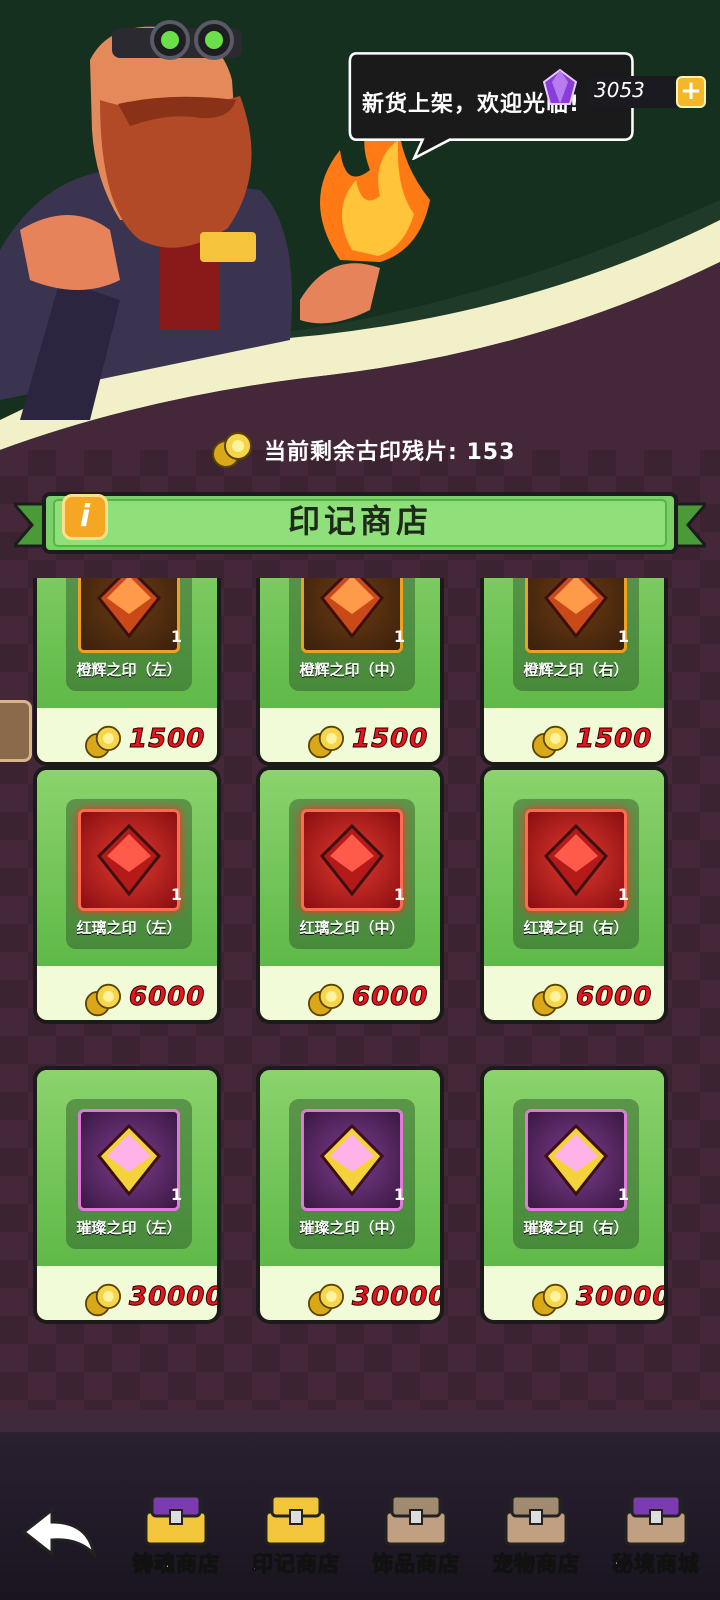  What do you see at coordinates (352, 928) in the screenshot?
I see `item-name: 红璃之印（中）` at bounding box center [352, 928].